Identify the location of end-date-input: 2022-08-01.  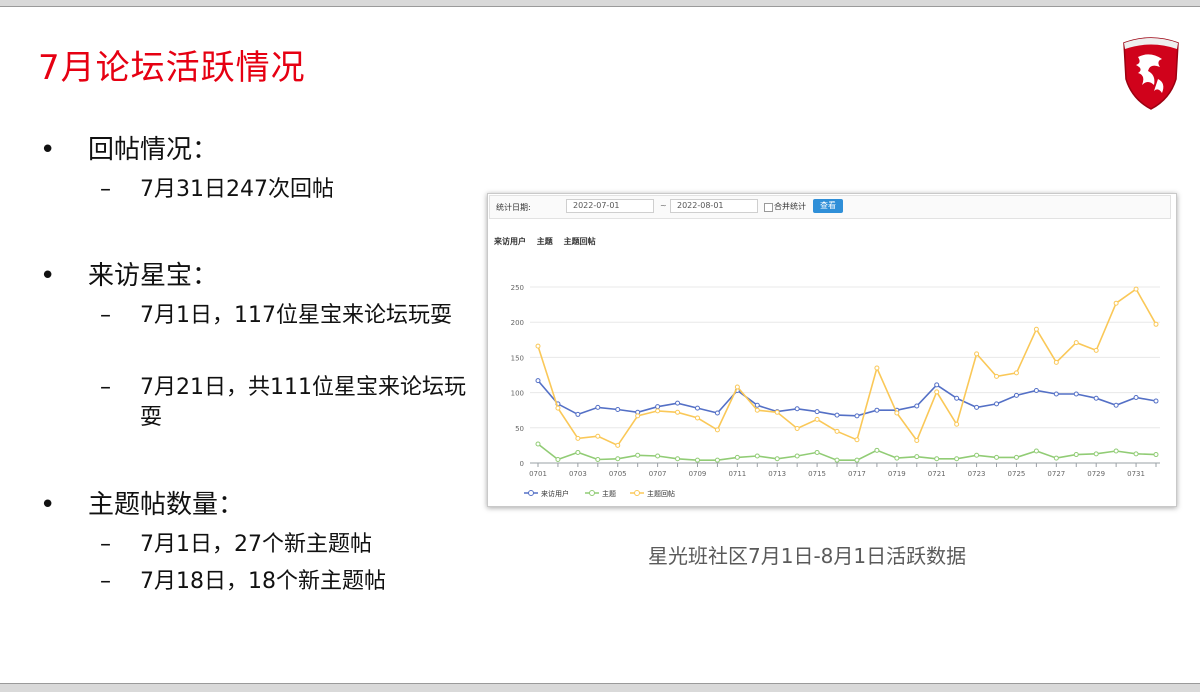
(714, 206).